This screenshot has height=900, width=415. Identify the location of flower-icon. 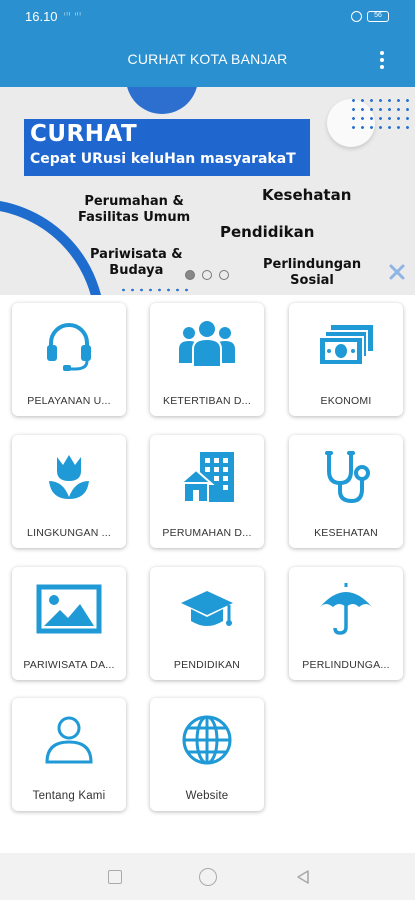
(69, 477).